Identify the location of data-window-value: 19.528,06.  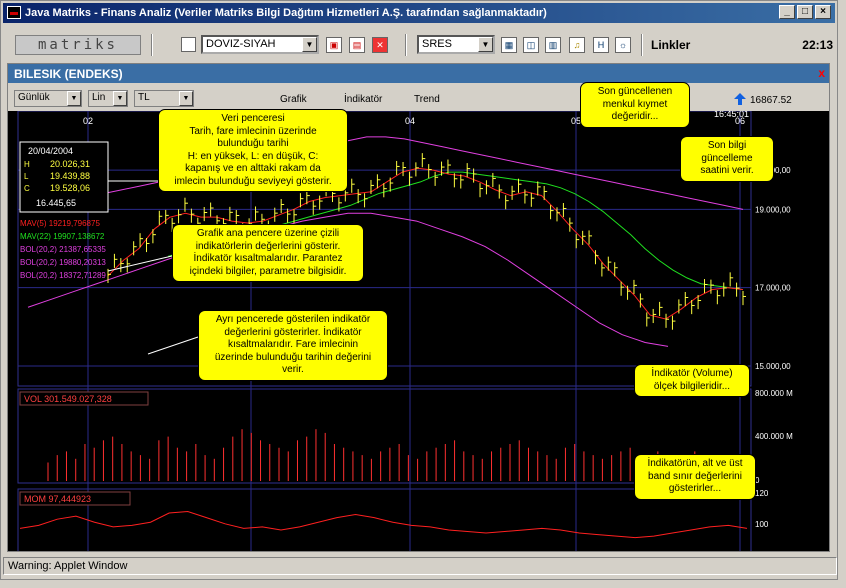
(70, 188).